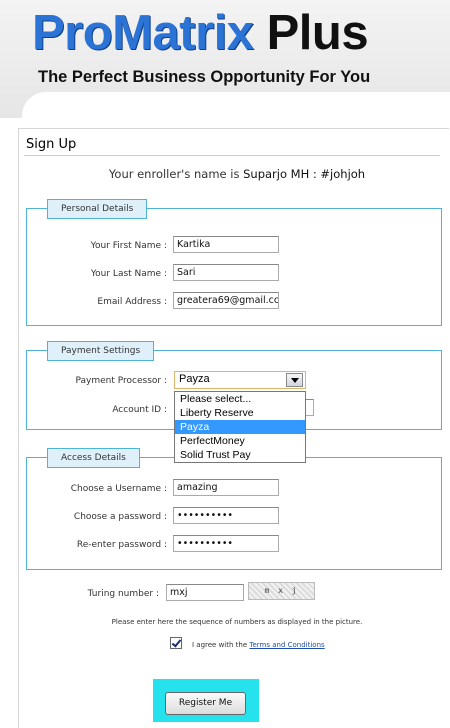 This screenshot has height=728, width=450. What do you see at coordinates (281, 591) in the screenshot?
I see `captcha-image: m x j` at bounding box center [281, 591].